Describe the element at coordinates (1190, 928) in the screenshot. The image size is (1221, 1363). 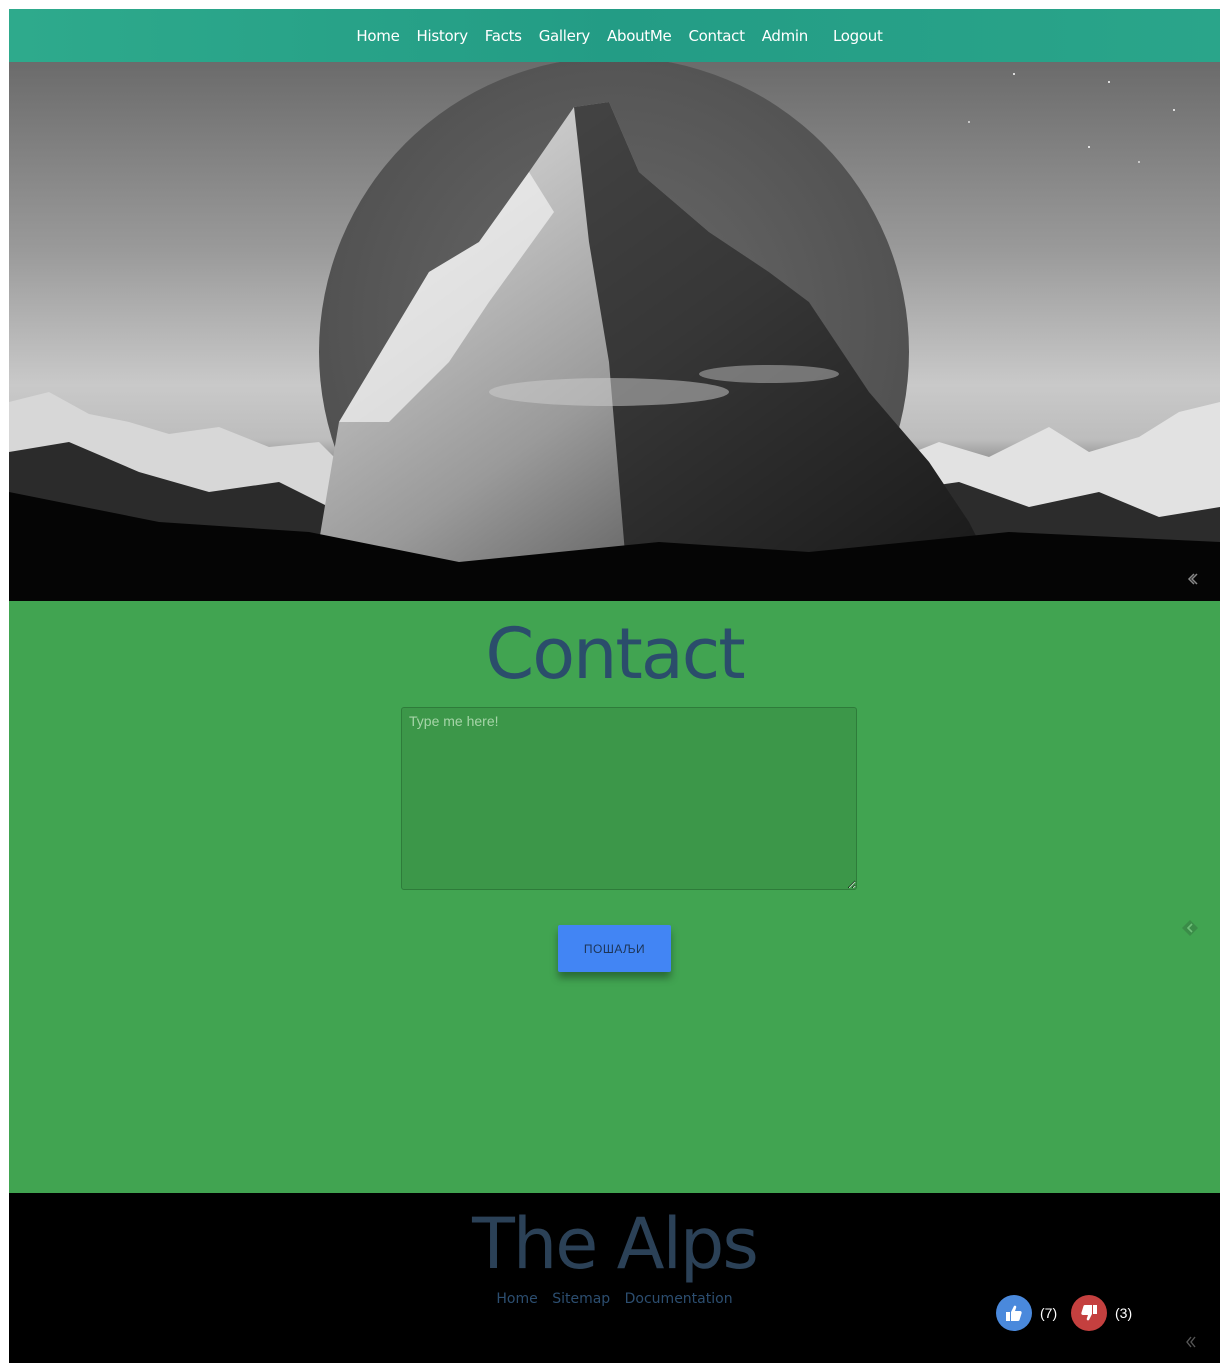
I see `side-chevron-left-icon` at that location.